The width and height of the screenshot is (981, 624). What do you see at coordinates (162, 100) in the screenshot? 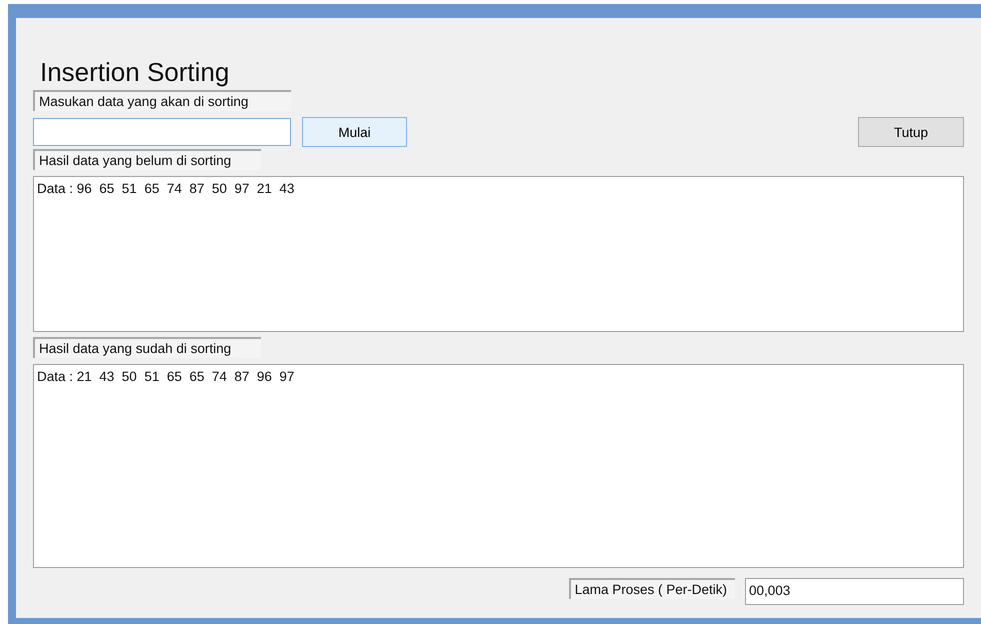
I see `field-label: Masukan data yang akan di sorting` at bounding box center [162, 100].